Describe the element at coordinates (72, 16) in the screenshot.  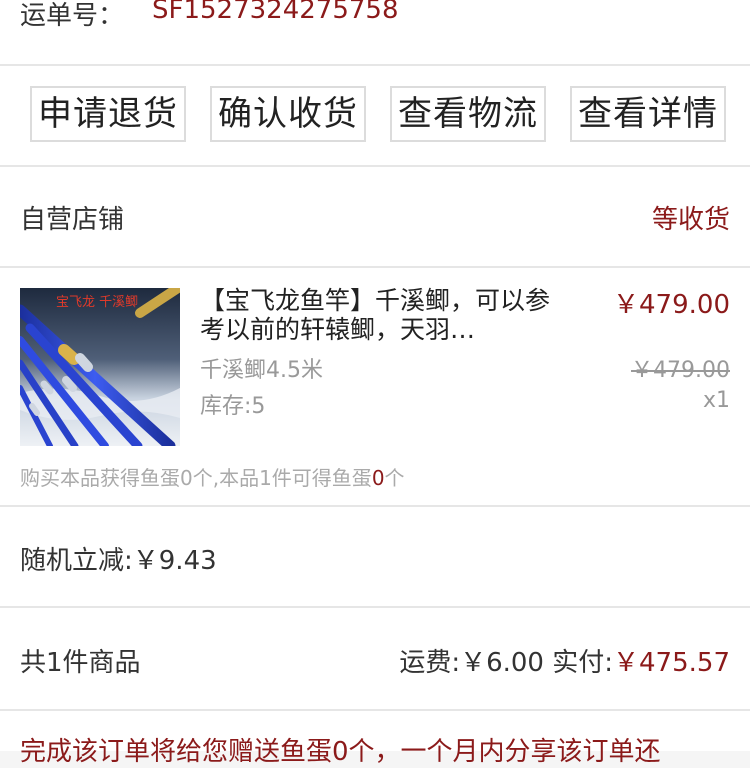
I see `tracking-label: 运单号：` at that location.